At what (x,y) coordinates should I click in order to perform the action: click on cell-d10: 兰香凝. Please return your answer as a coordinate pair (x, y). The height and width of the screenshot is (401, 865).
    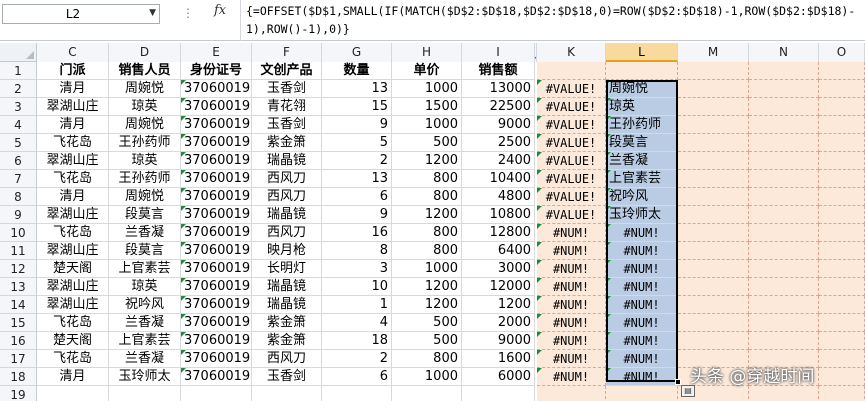
    Looking at the image, I should click on (145, 233).